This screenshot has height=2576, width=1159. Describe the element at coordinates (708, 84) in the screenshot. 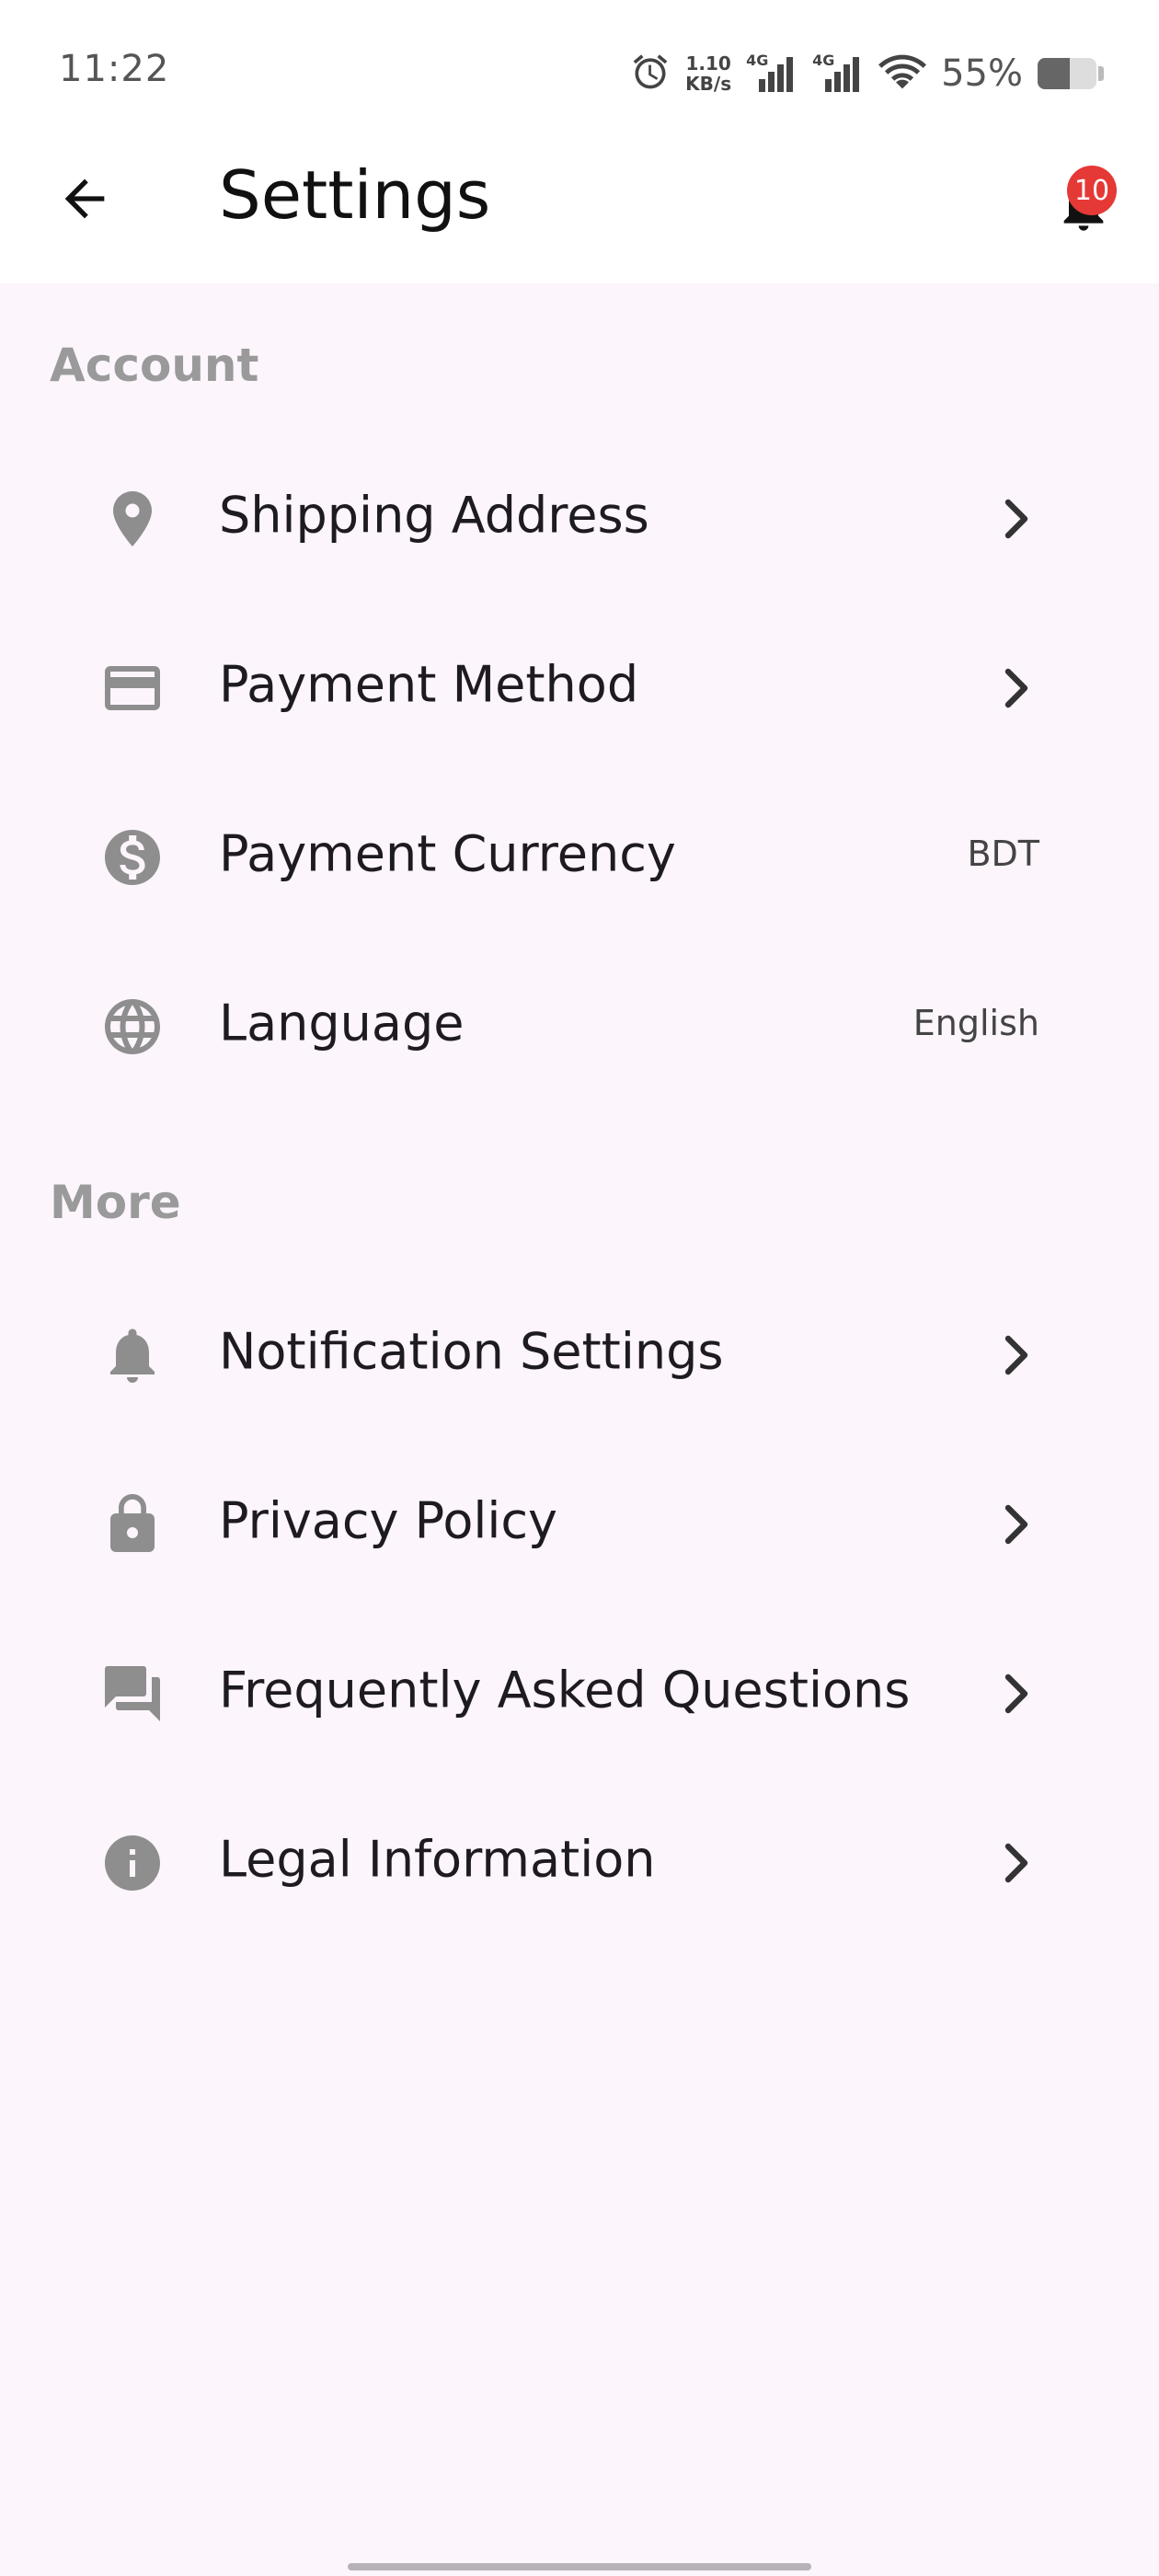

I see `net-speed-unit: KB/s` at that location.